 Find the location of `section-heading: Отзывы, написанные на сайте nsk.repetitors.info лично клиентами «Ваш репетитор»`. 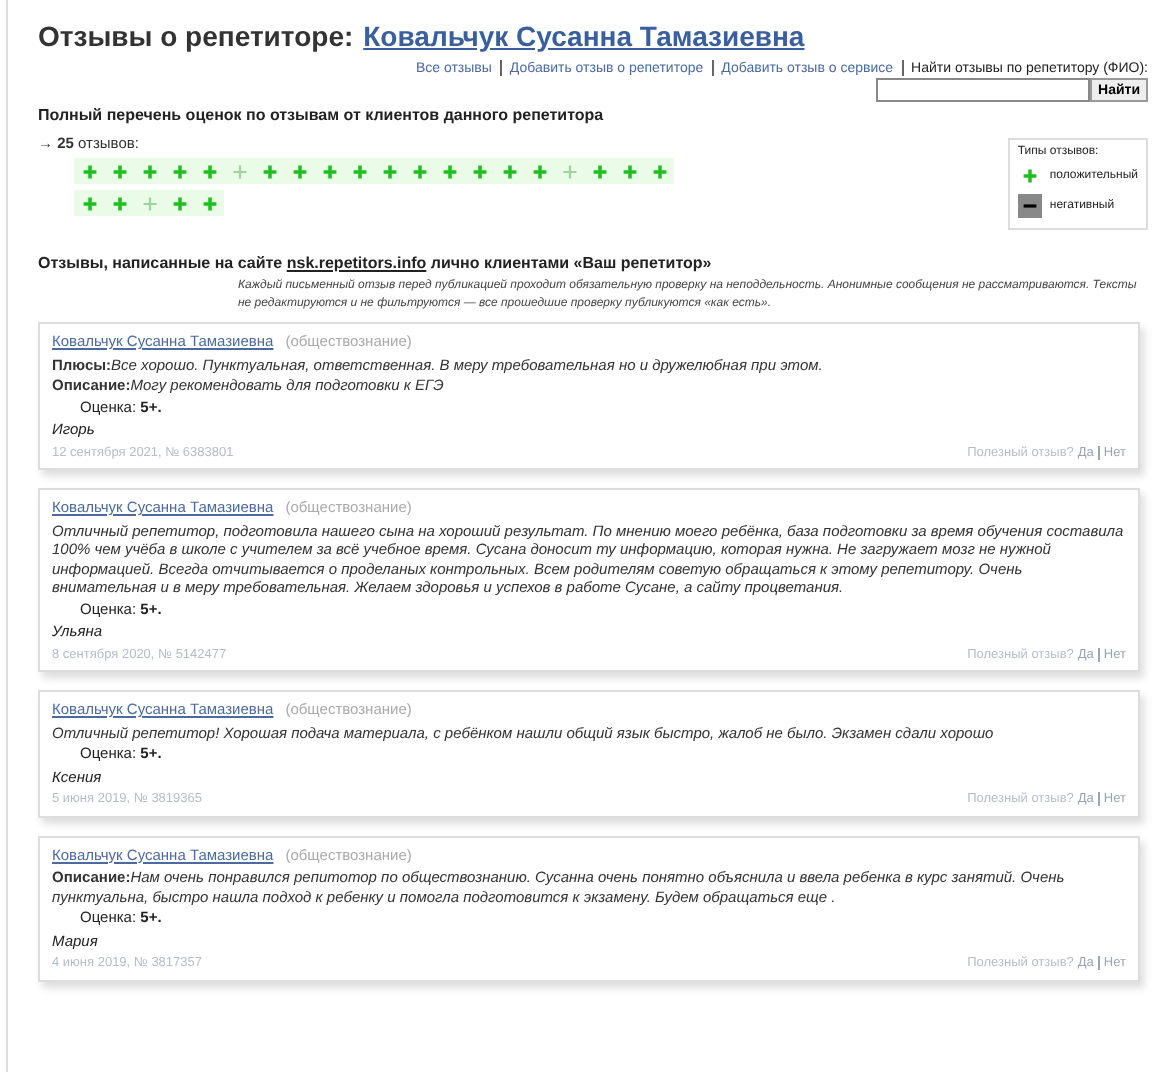

section-heading: Отзывы, написанные на сайте nsk.repetitors.info лично клиентами «Ваш репетитор» is located at coordinates (376, 263).